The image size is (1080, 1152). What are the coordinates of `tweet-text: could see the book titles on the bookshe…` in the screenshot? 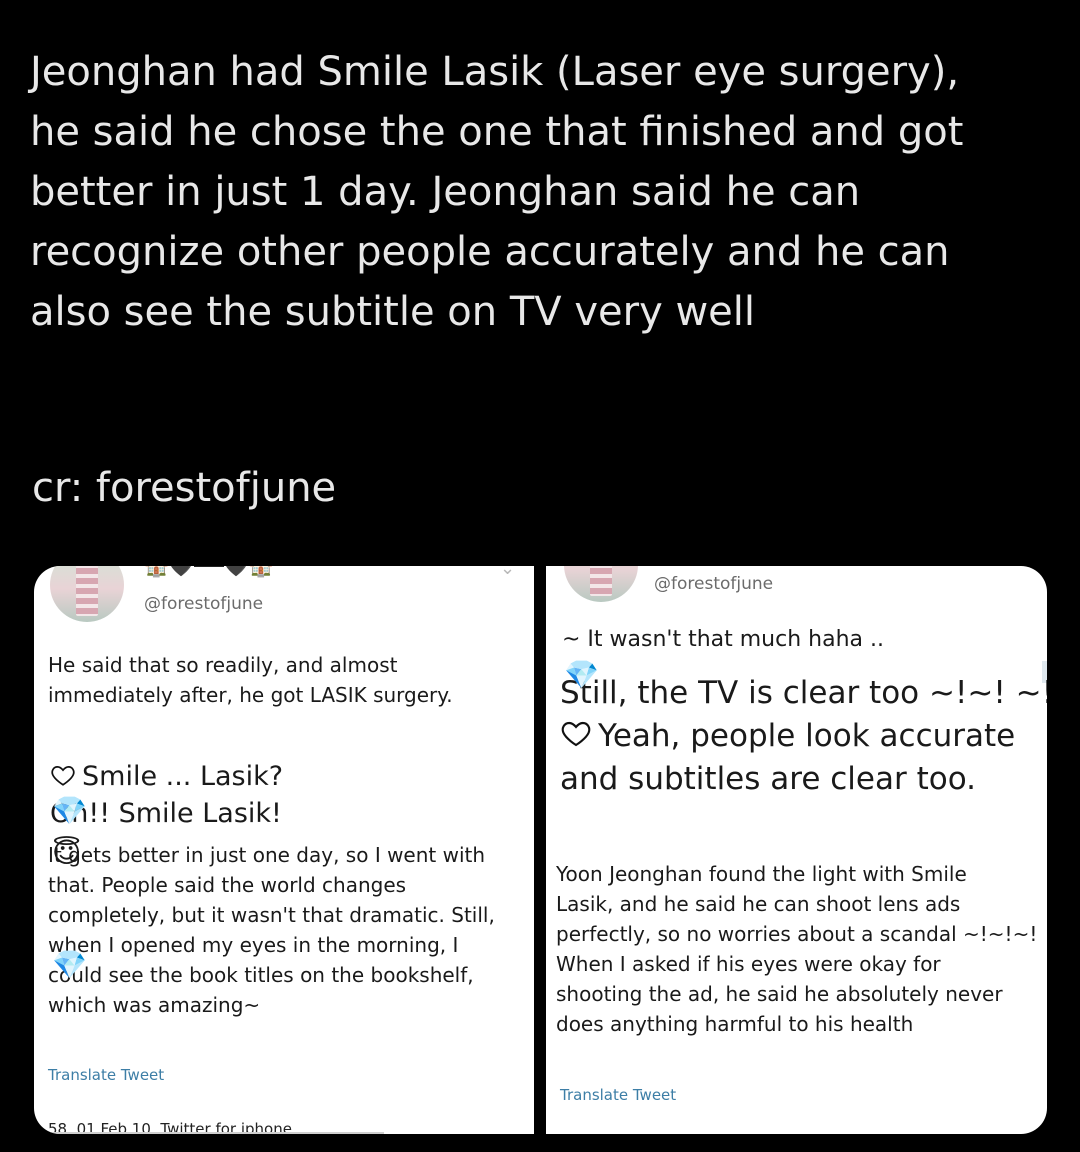 It's located at (261, 975).